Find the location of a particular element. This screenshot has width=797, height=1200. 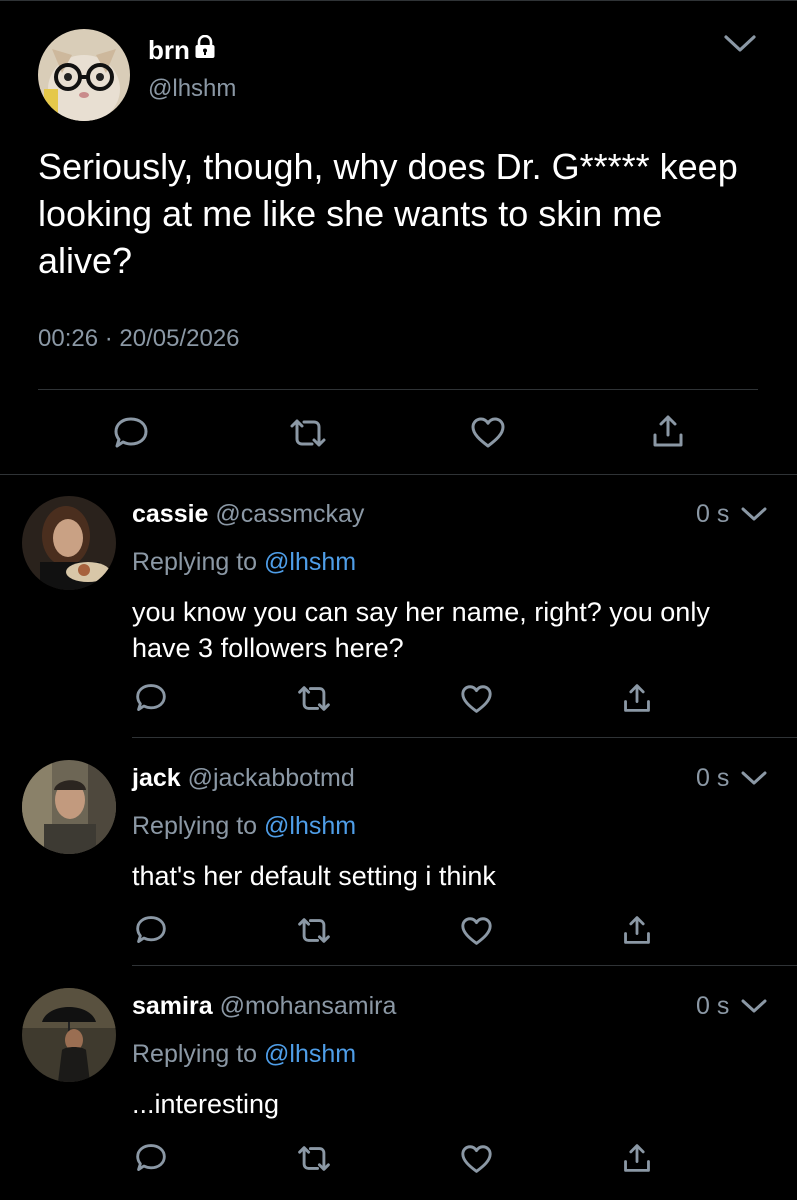

handle: @jackabbotmd is located at coordinates (271, 778).